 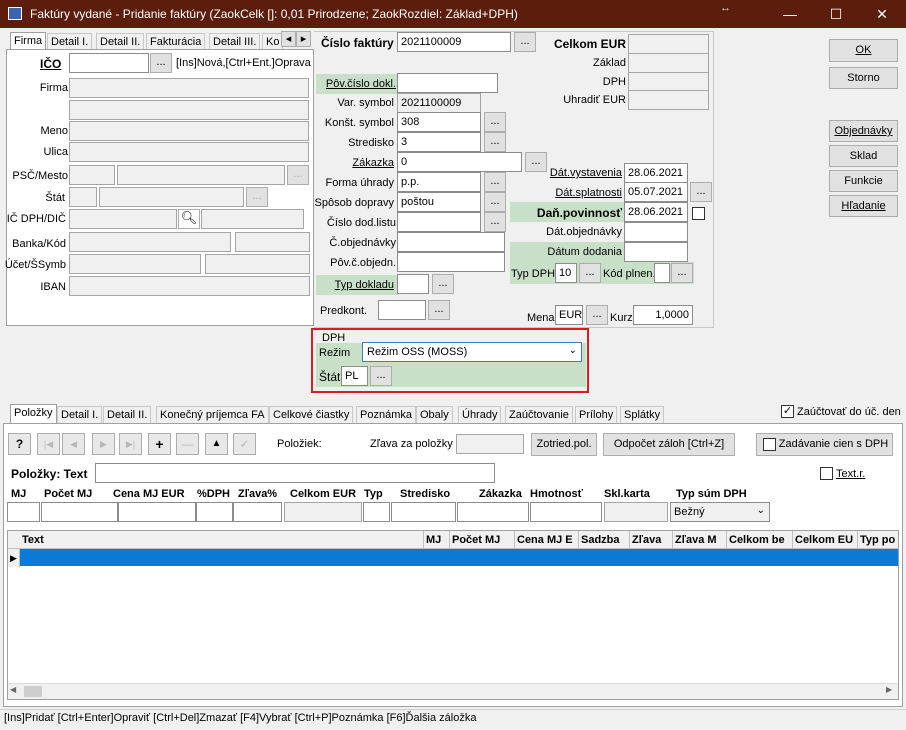 What do you see at coordinates (547, 540) in the screenshot?
I see `col-cena-mj: Cena MJ E` at bounding box center [547, 540].